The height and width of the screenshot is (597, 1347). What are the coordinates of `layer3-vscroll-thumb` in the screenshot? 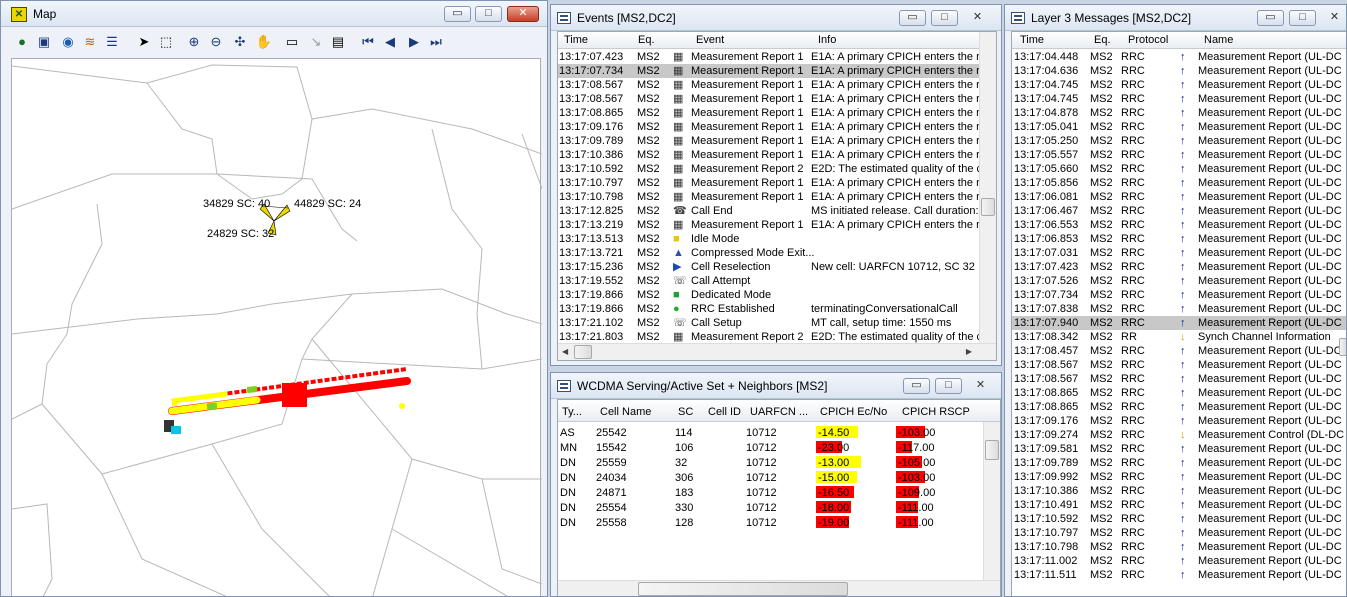 It's located at (1342, 347).